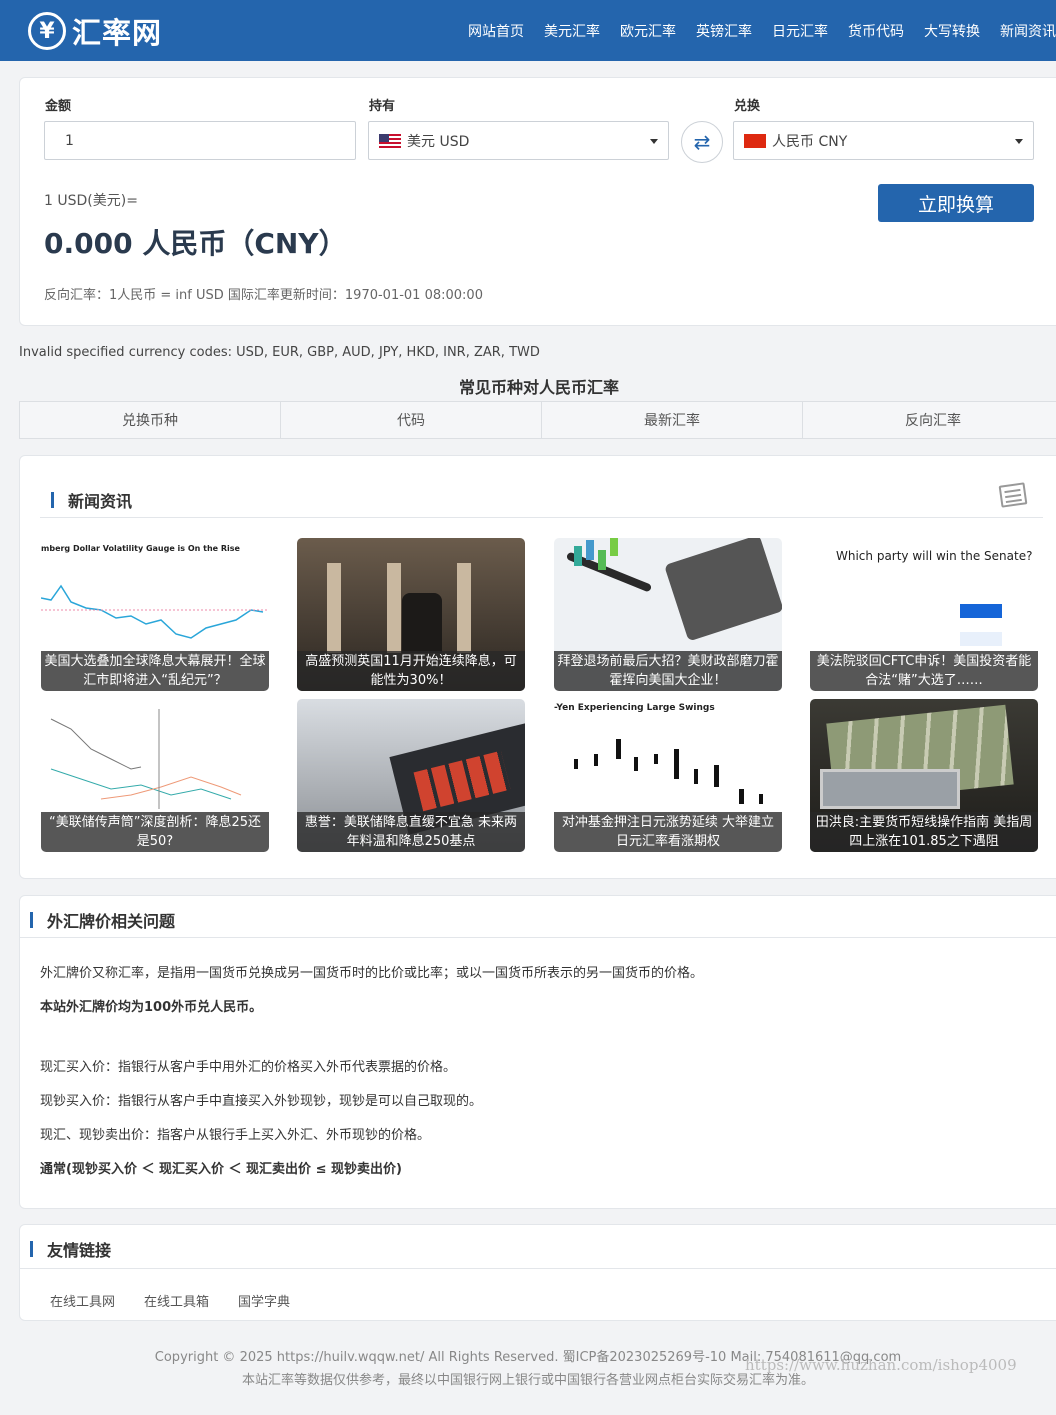 The width and height of the screenshot is (1056, 1415). Describe the element at coordinates (235, 1135) in the screenshot. I see `faq-paragraph: 现汇、现钞卖出价：指客户从银行手上买入外汇、外币现钞的价格。` at that location.